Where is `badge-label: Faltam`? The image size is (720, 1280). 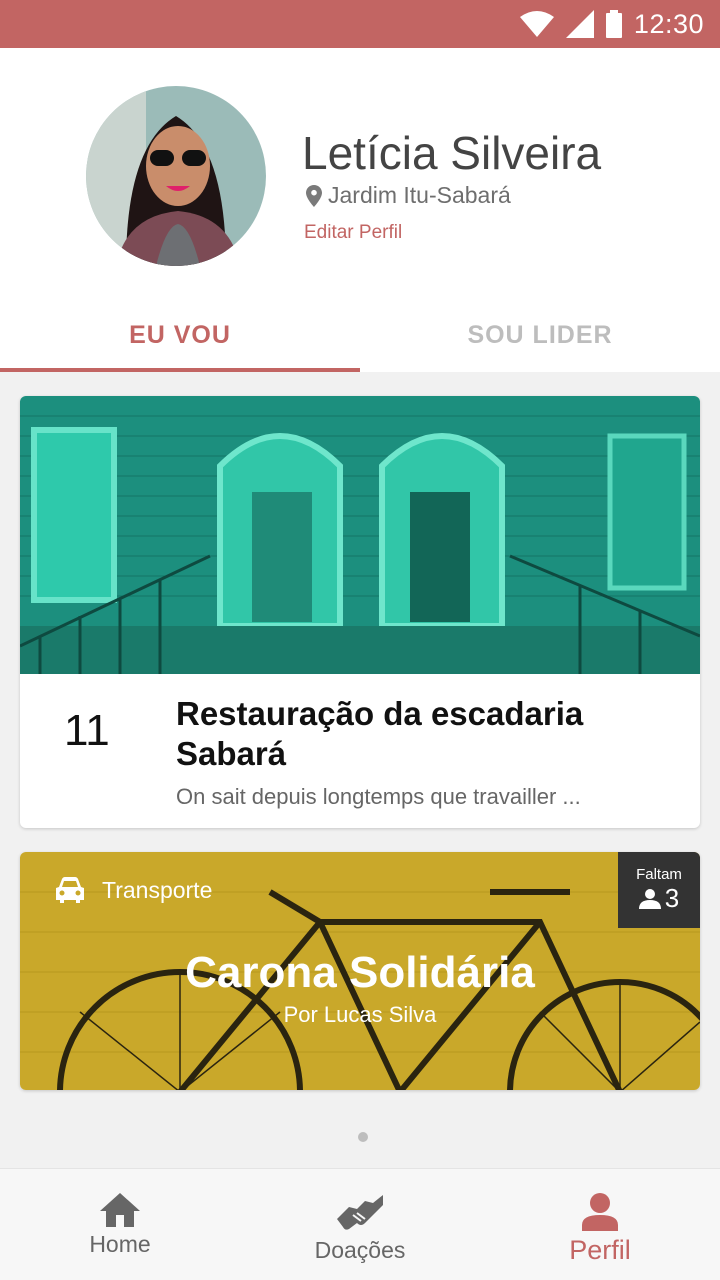
badge-label: Faltam is located at coordinates (659, 874).